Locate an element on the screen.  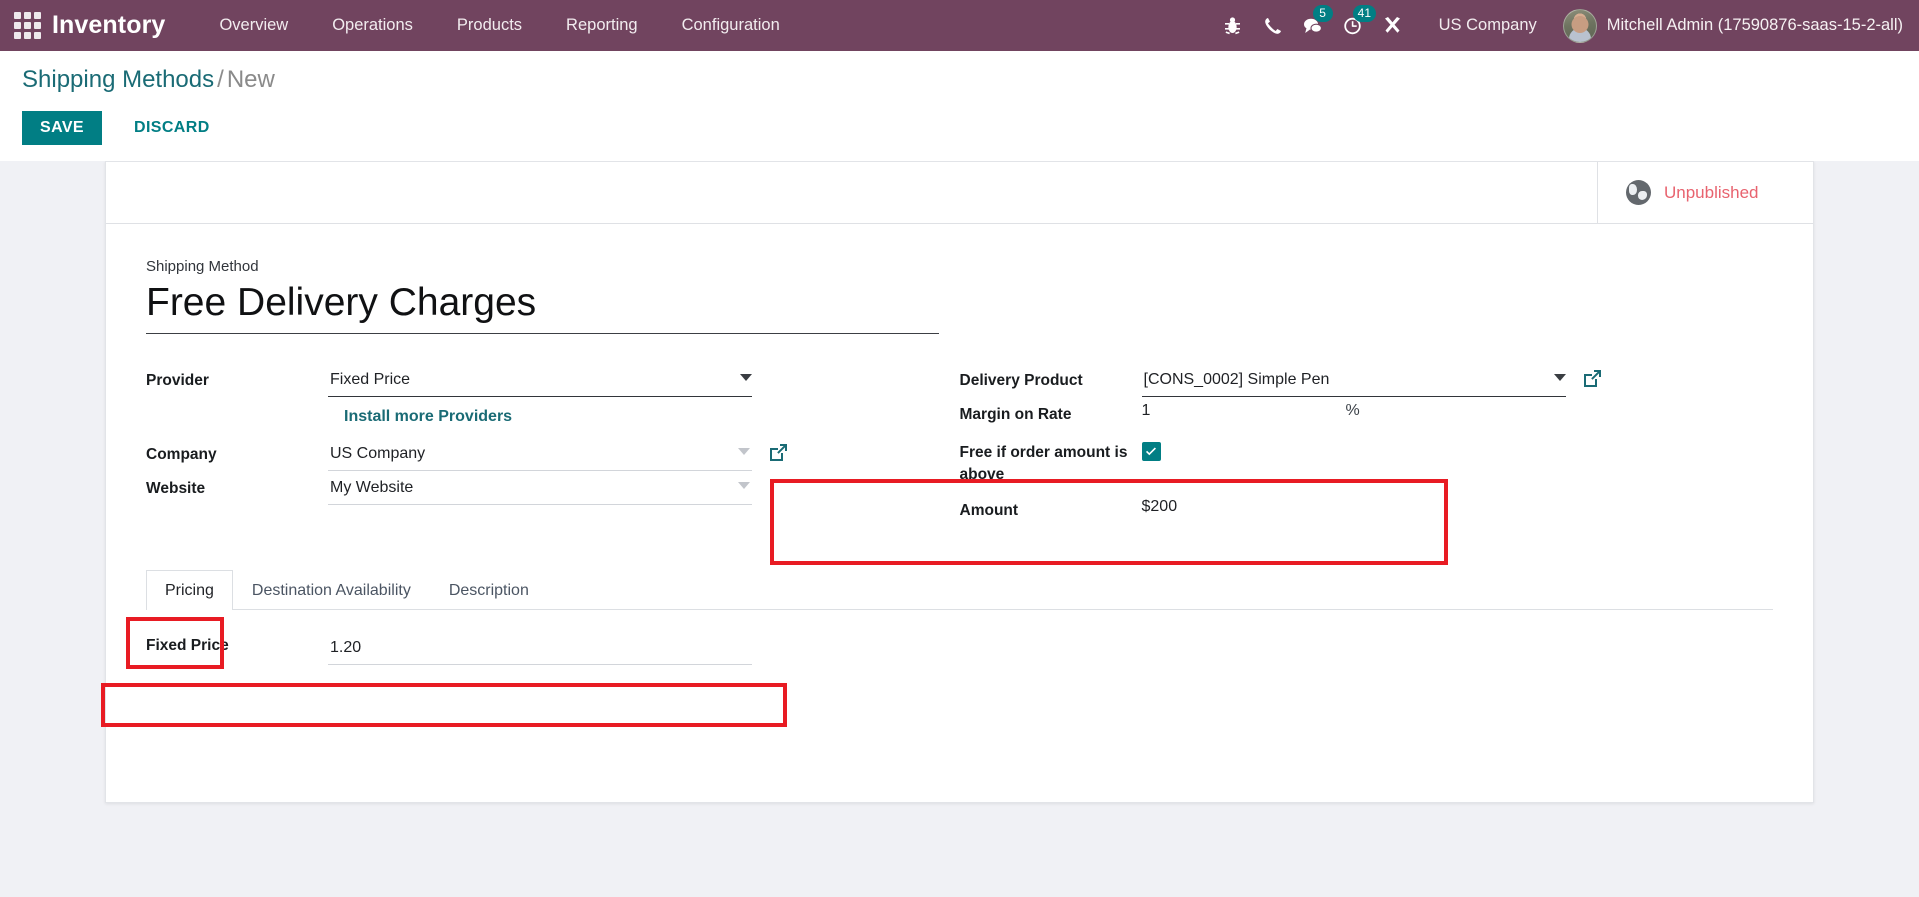
free-if-above-field is located at coordinates (1457, 449).